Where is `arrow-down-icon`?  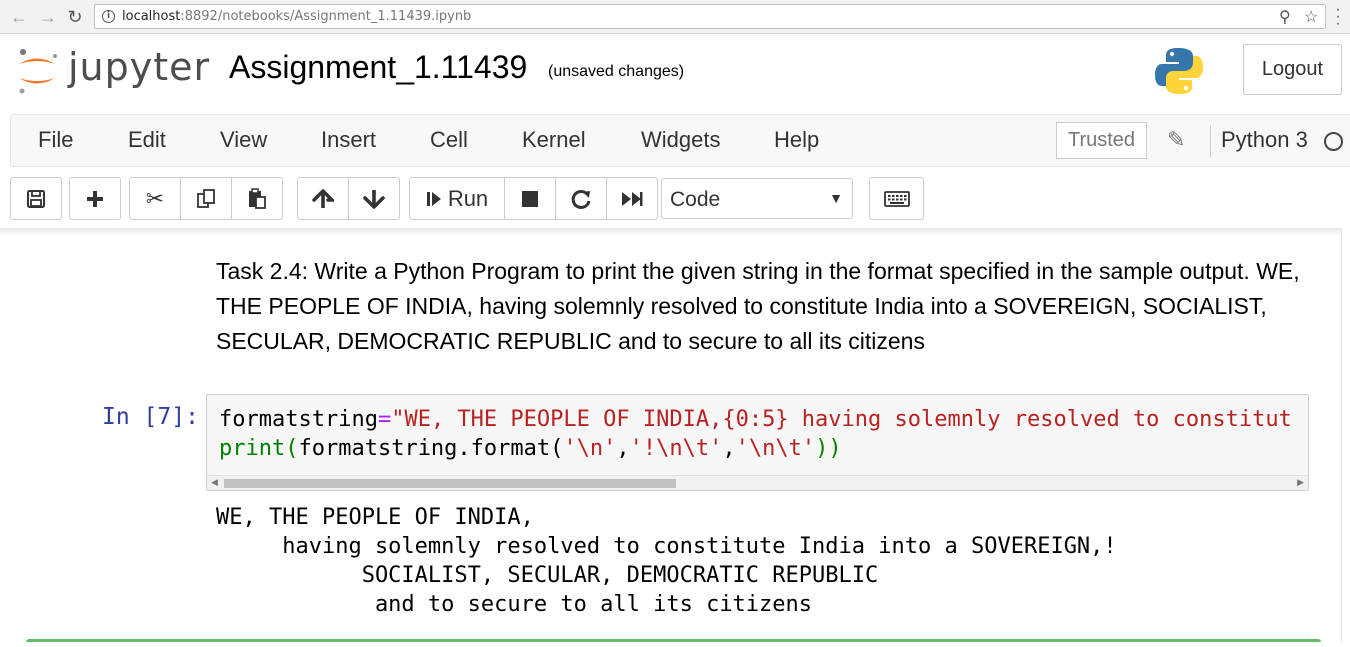 arrow-down-icon is located at coordinates (374, 199).